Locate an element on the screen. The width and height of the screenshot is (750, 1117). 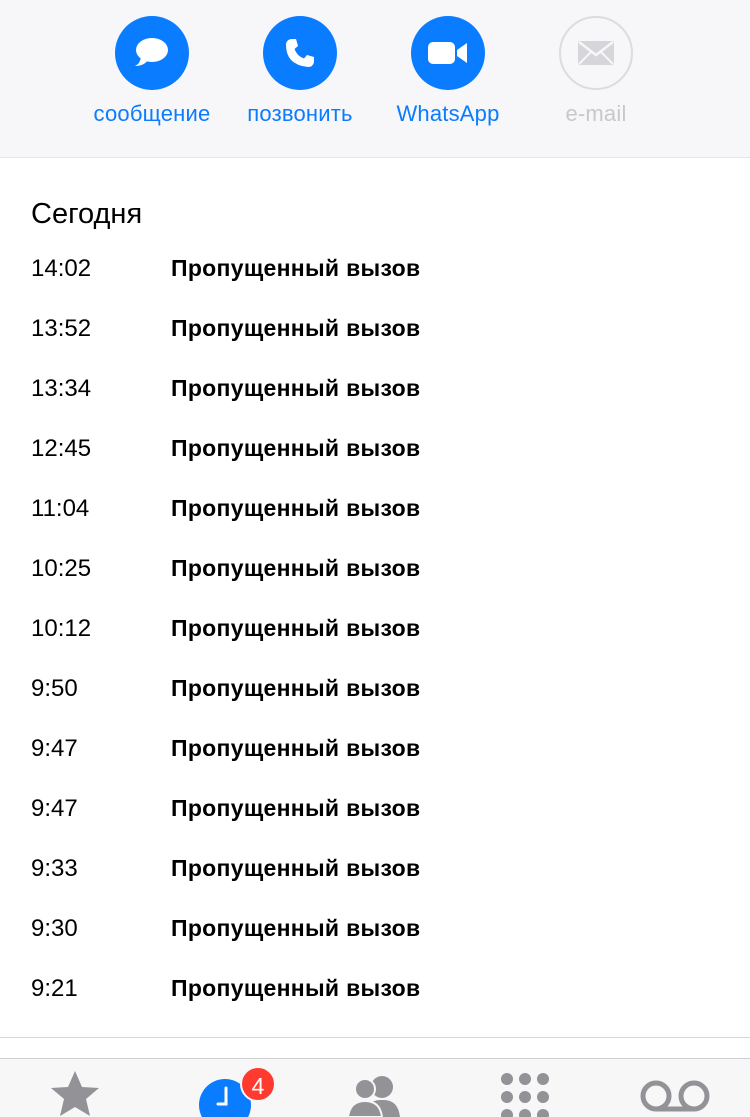
video-camera-icon is located at coordinates (447, 53).